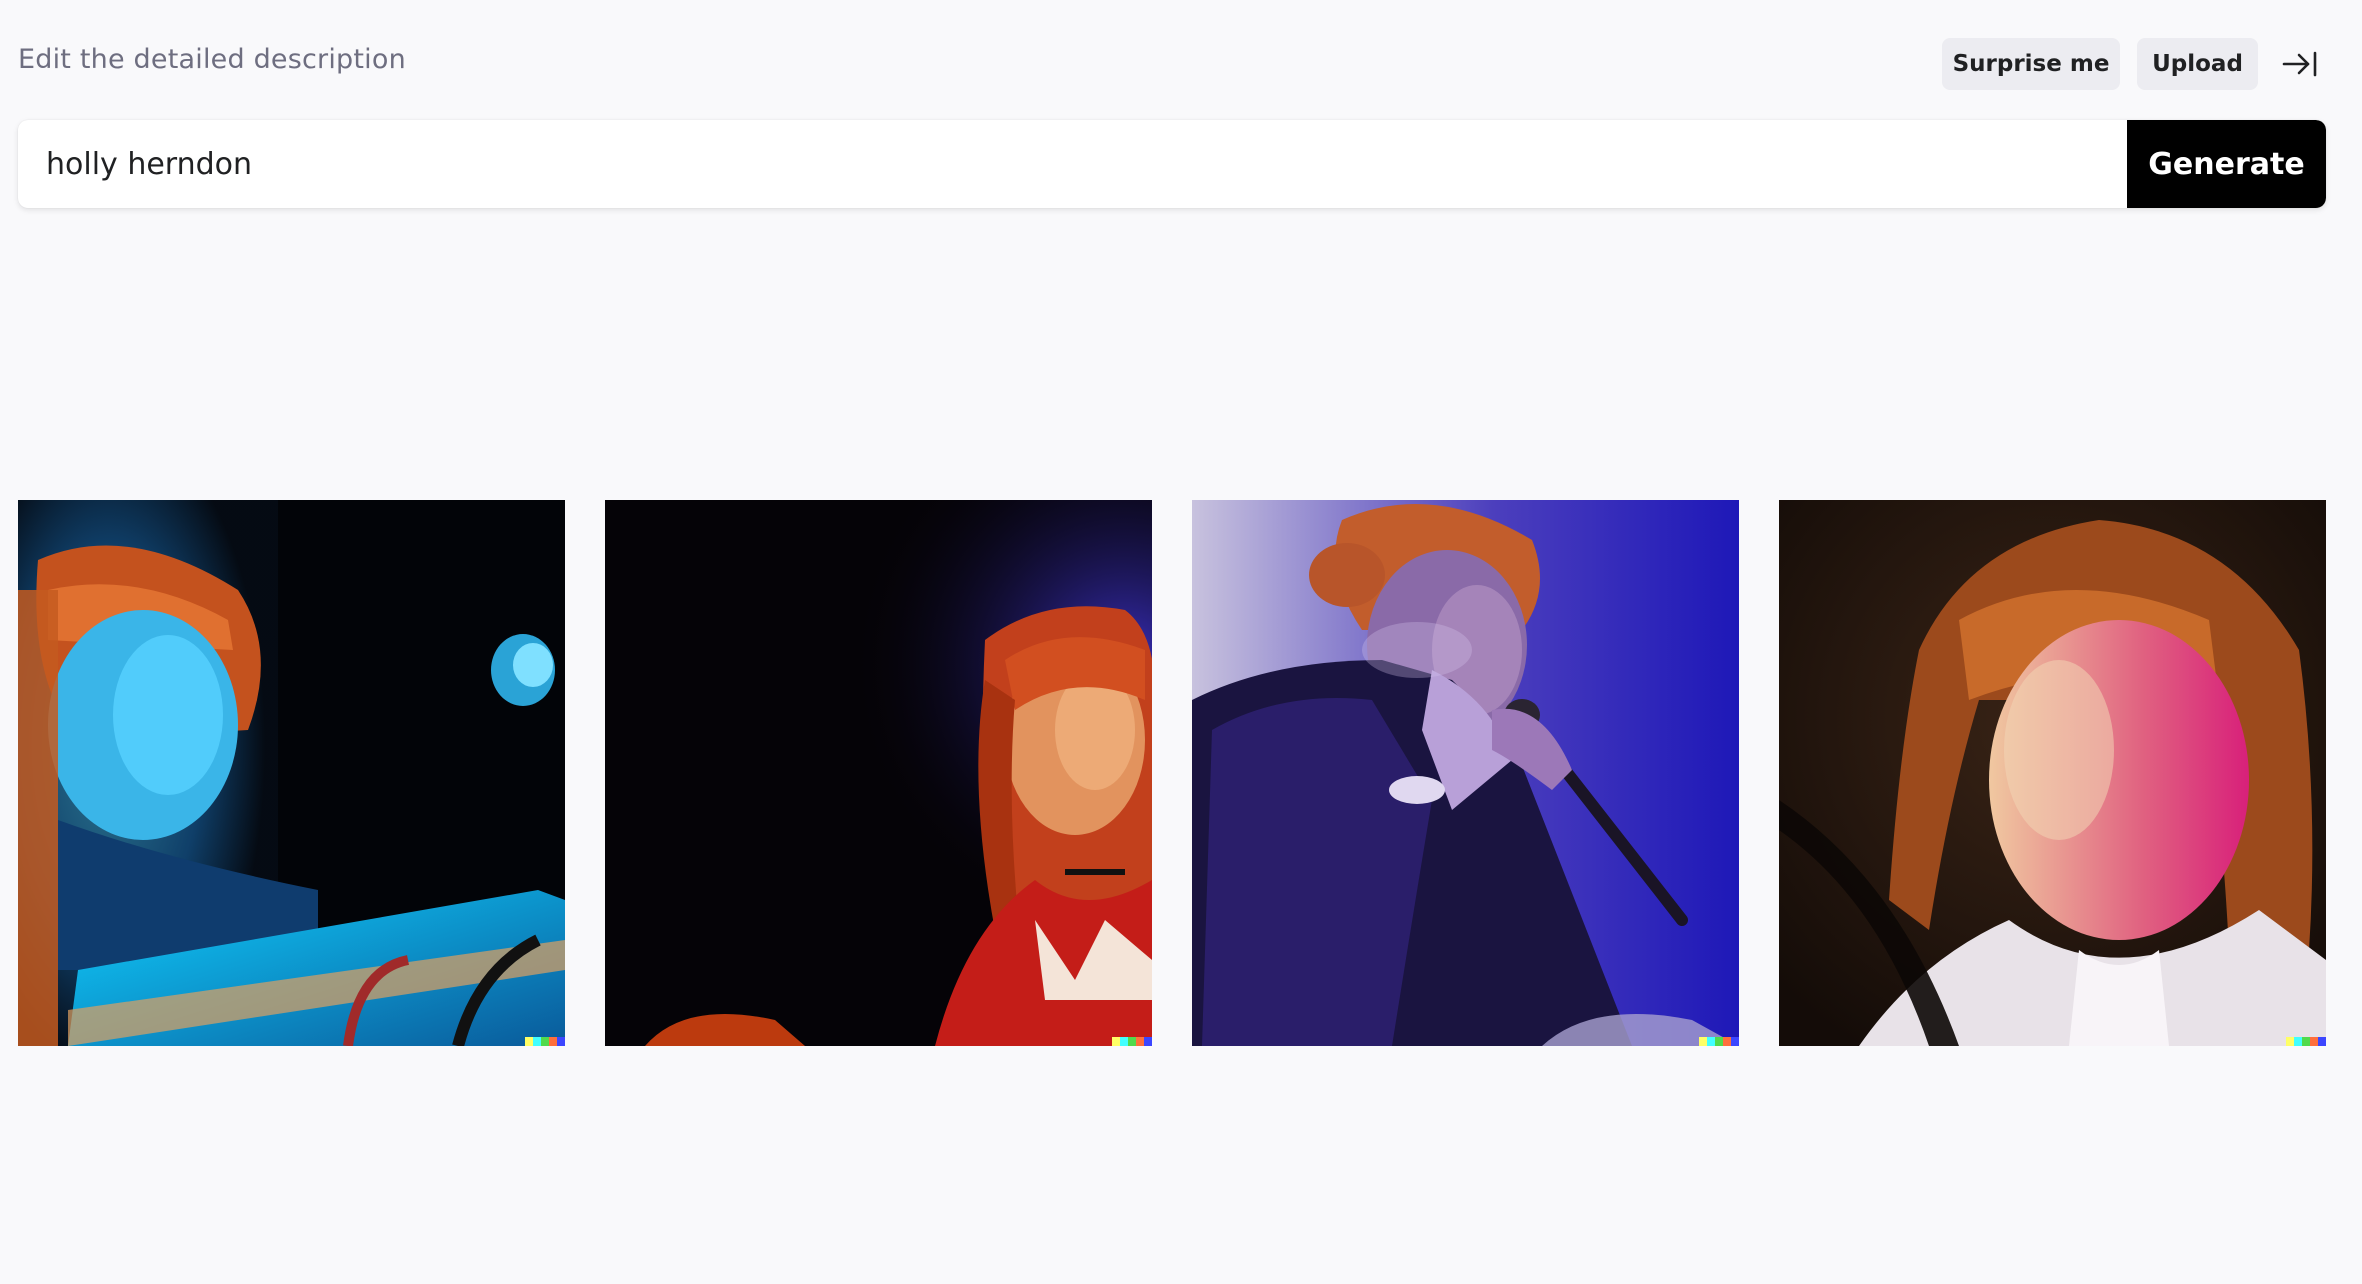 Image resolution: width=2362 pixels, height=1284 pixels. I want to click on arrow-right-to-bar-icon, so click(2299, 64).